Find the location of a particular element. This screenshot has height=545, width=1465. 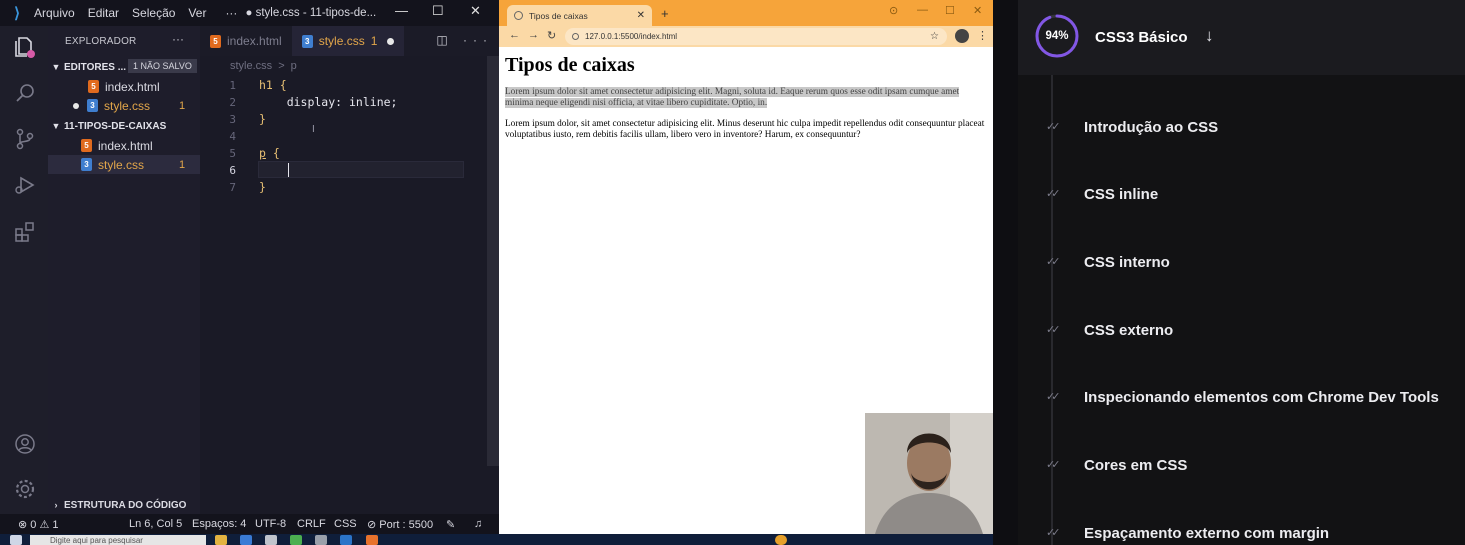

code-line-7: } is located at coordinates (262, 187).